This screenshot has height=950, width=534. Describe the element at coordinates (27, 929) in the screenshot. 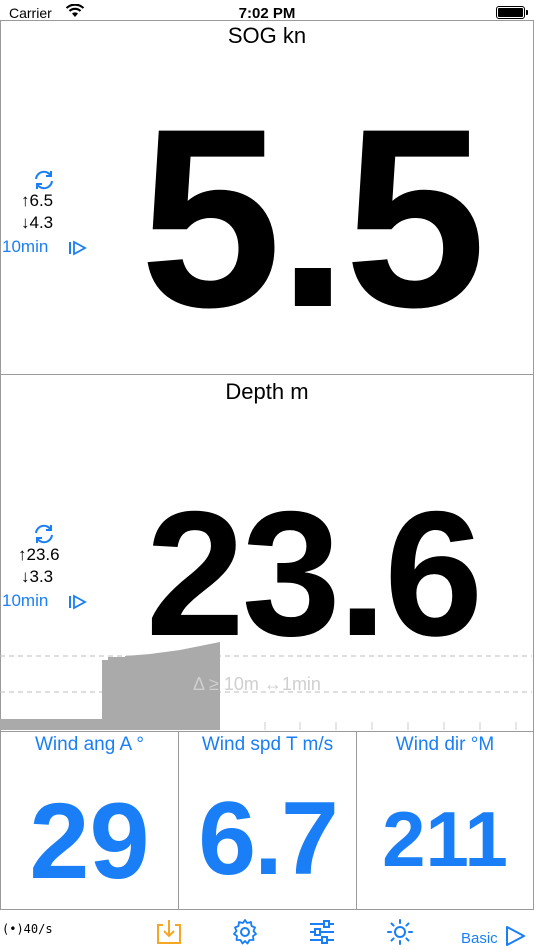

I see `data-rate-label: (•)40/s` at that location.